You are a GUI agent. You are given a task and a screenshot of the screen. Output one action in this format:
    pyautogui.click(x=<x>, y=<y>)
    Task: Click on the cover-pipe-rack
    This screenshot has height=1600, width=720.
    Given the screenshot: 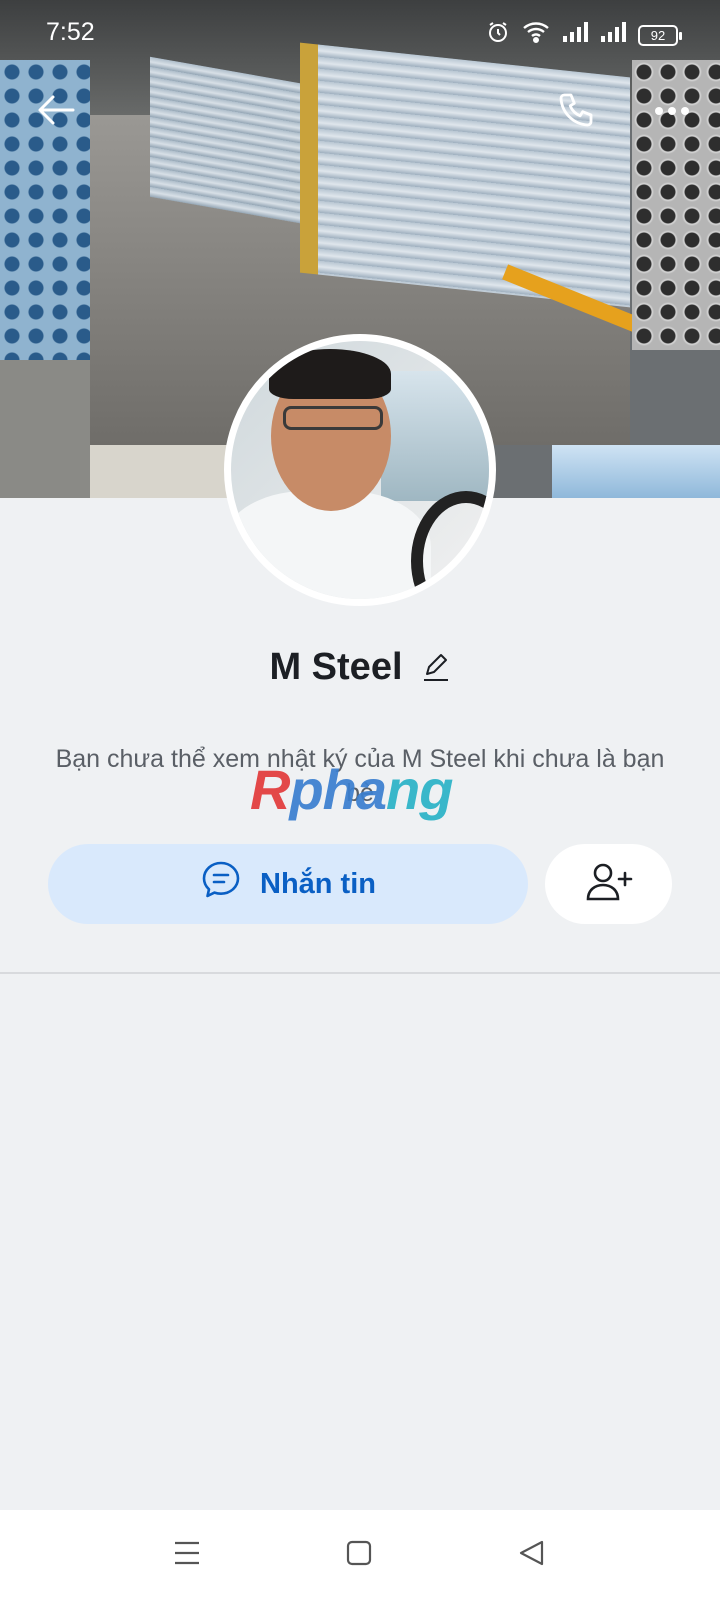 What is the action you would take?
    pyautogui.click(x=465, y=175)
    